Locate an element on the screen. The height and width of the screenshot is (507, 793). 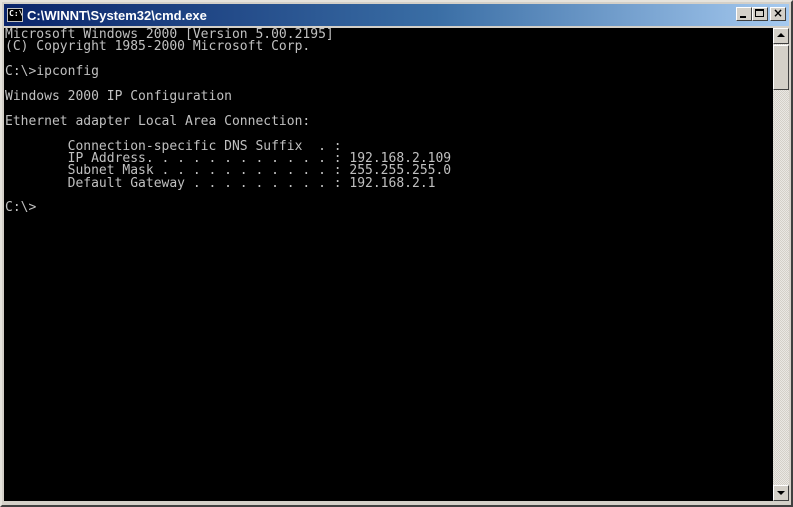
scroll-up-button is located at coordinates (781, 36).